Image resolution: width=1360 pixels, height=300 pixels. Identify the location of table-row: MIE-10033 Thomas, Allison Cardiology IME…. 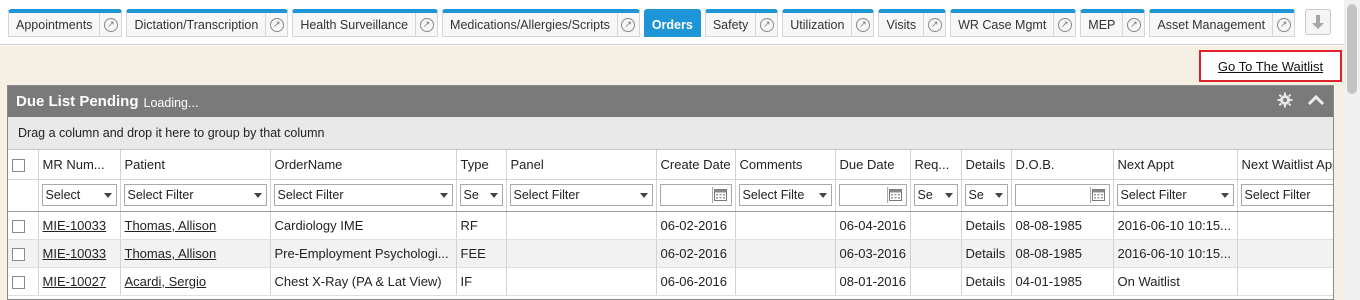
(670, 225).